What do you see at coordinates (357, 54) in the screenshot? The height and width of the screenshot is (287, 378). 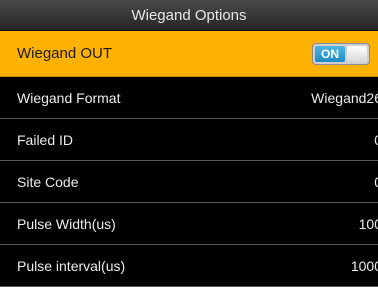 I see `toggle-knob` at bounding box center [357, 54].